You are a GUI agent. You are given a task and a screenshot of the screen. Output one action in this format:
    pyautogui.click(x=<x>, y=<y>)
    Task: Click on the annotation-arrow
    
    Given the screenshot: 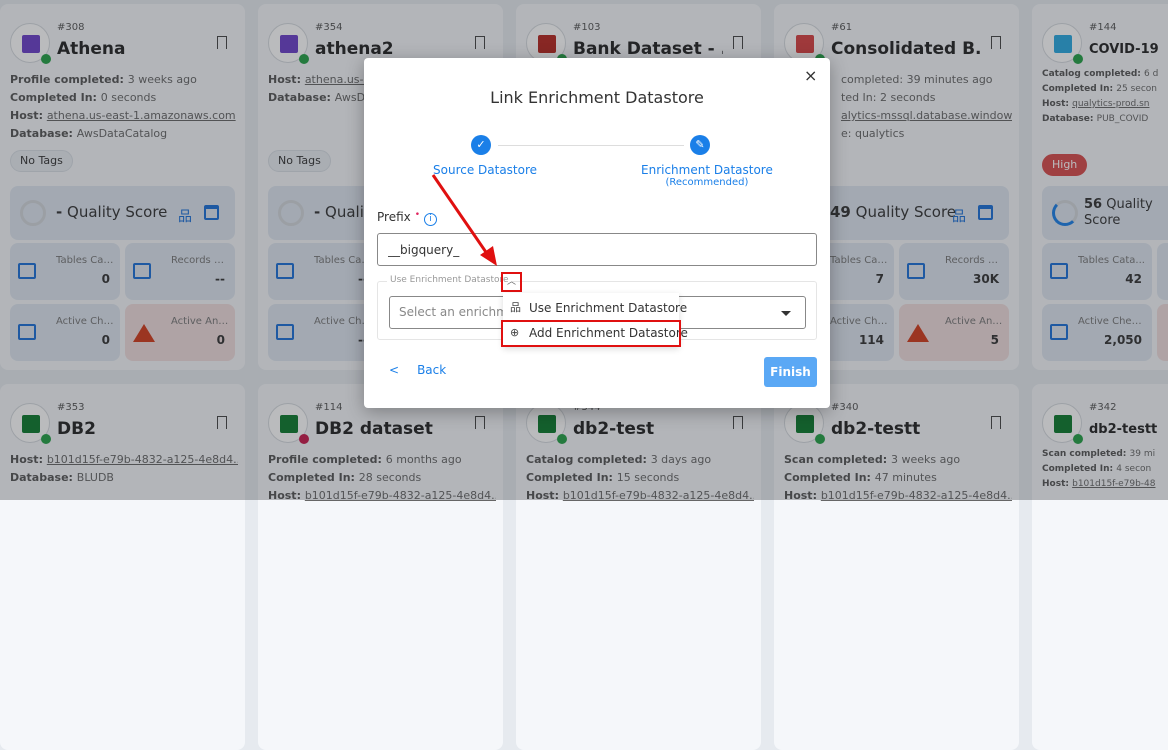 What is the action you would take?
    pyautogui.click(x=464, y=220)
    